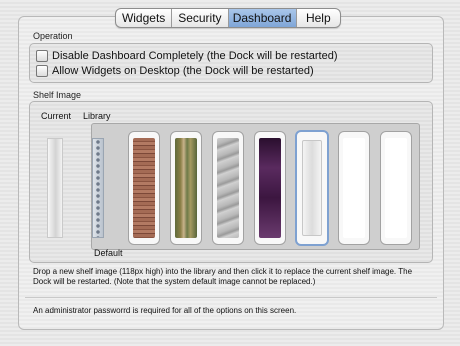 This screenshot has width=460, height=346. What do you see at coordinates (53, 36) in the screenshot?
I see `operation-title: Operation` at bounding box center [53, 36].